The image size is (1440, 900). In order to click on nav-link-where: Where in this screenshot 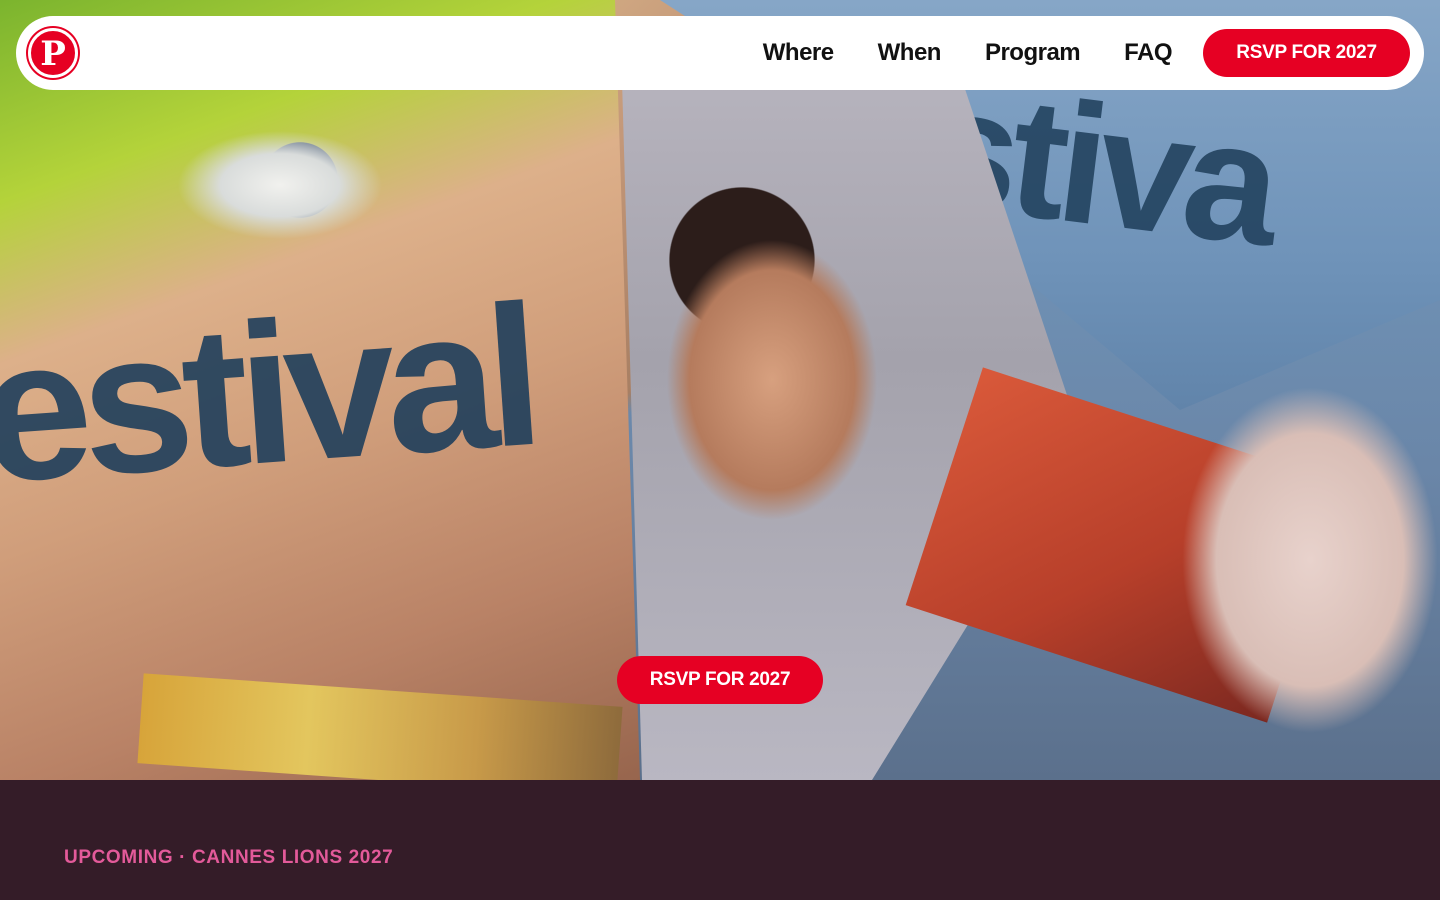, I will do `click(798, 53)`.